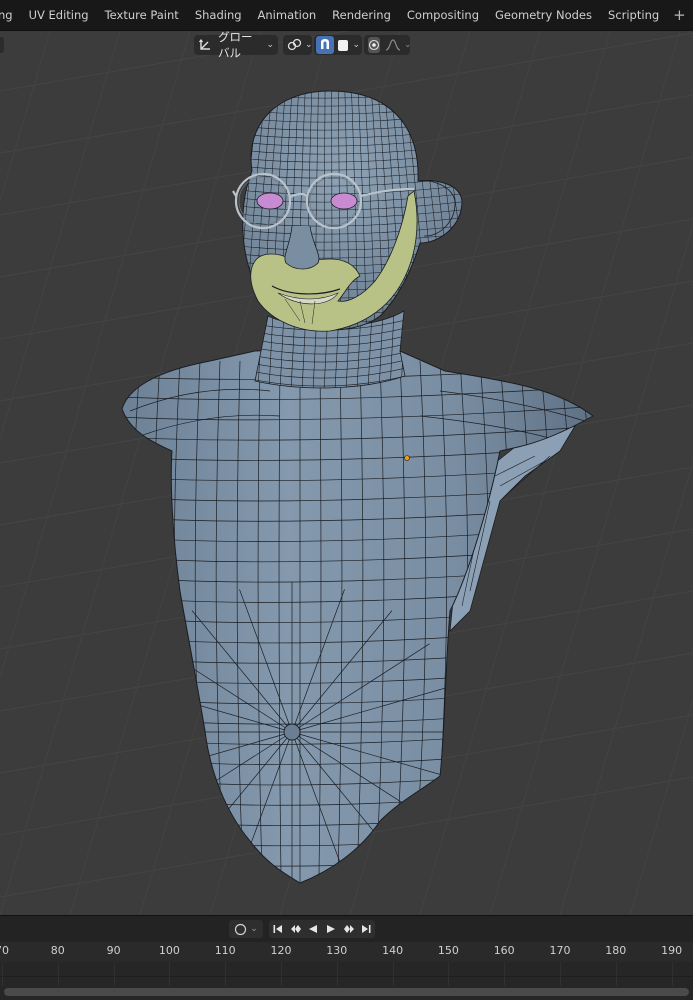 The image size is (693, 1000). I want to click on timeline-track-area, so click(346, 981).